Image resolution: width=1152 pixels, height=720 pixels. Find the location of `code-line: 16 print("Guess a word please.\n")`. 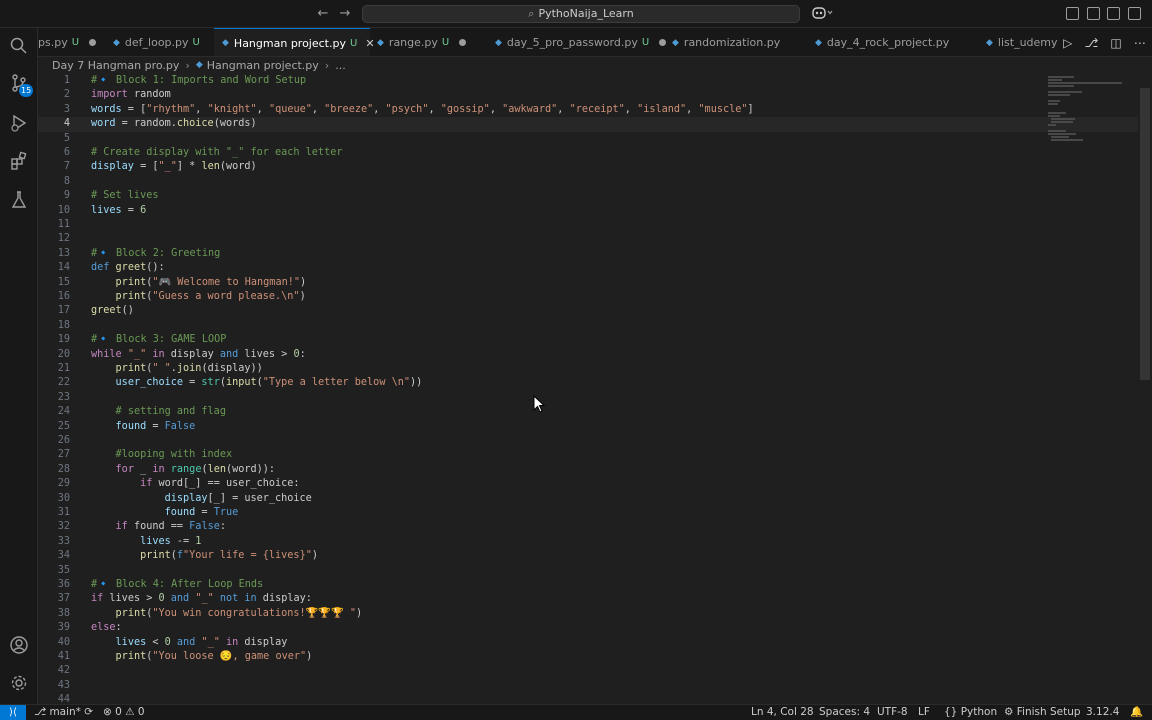

code-line: 16 print("Guess a word please.\n") is located at coordinates (588, 297).